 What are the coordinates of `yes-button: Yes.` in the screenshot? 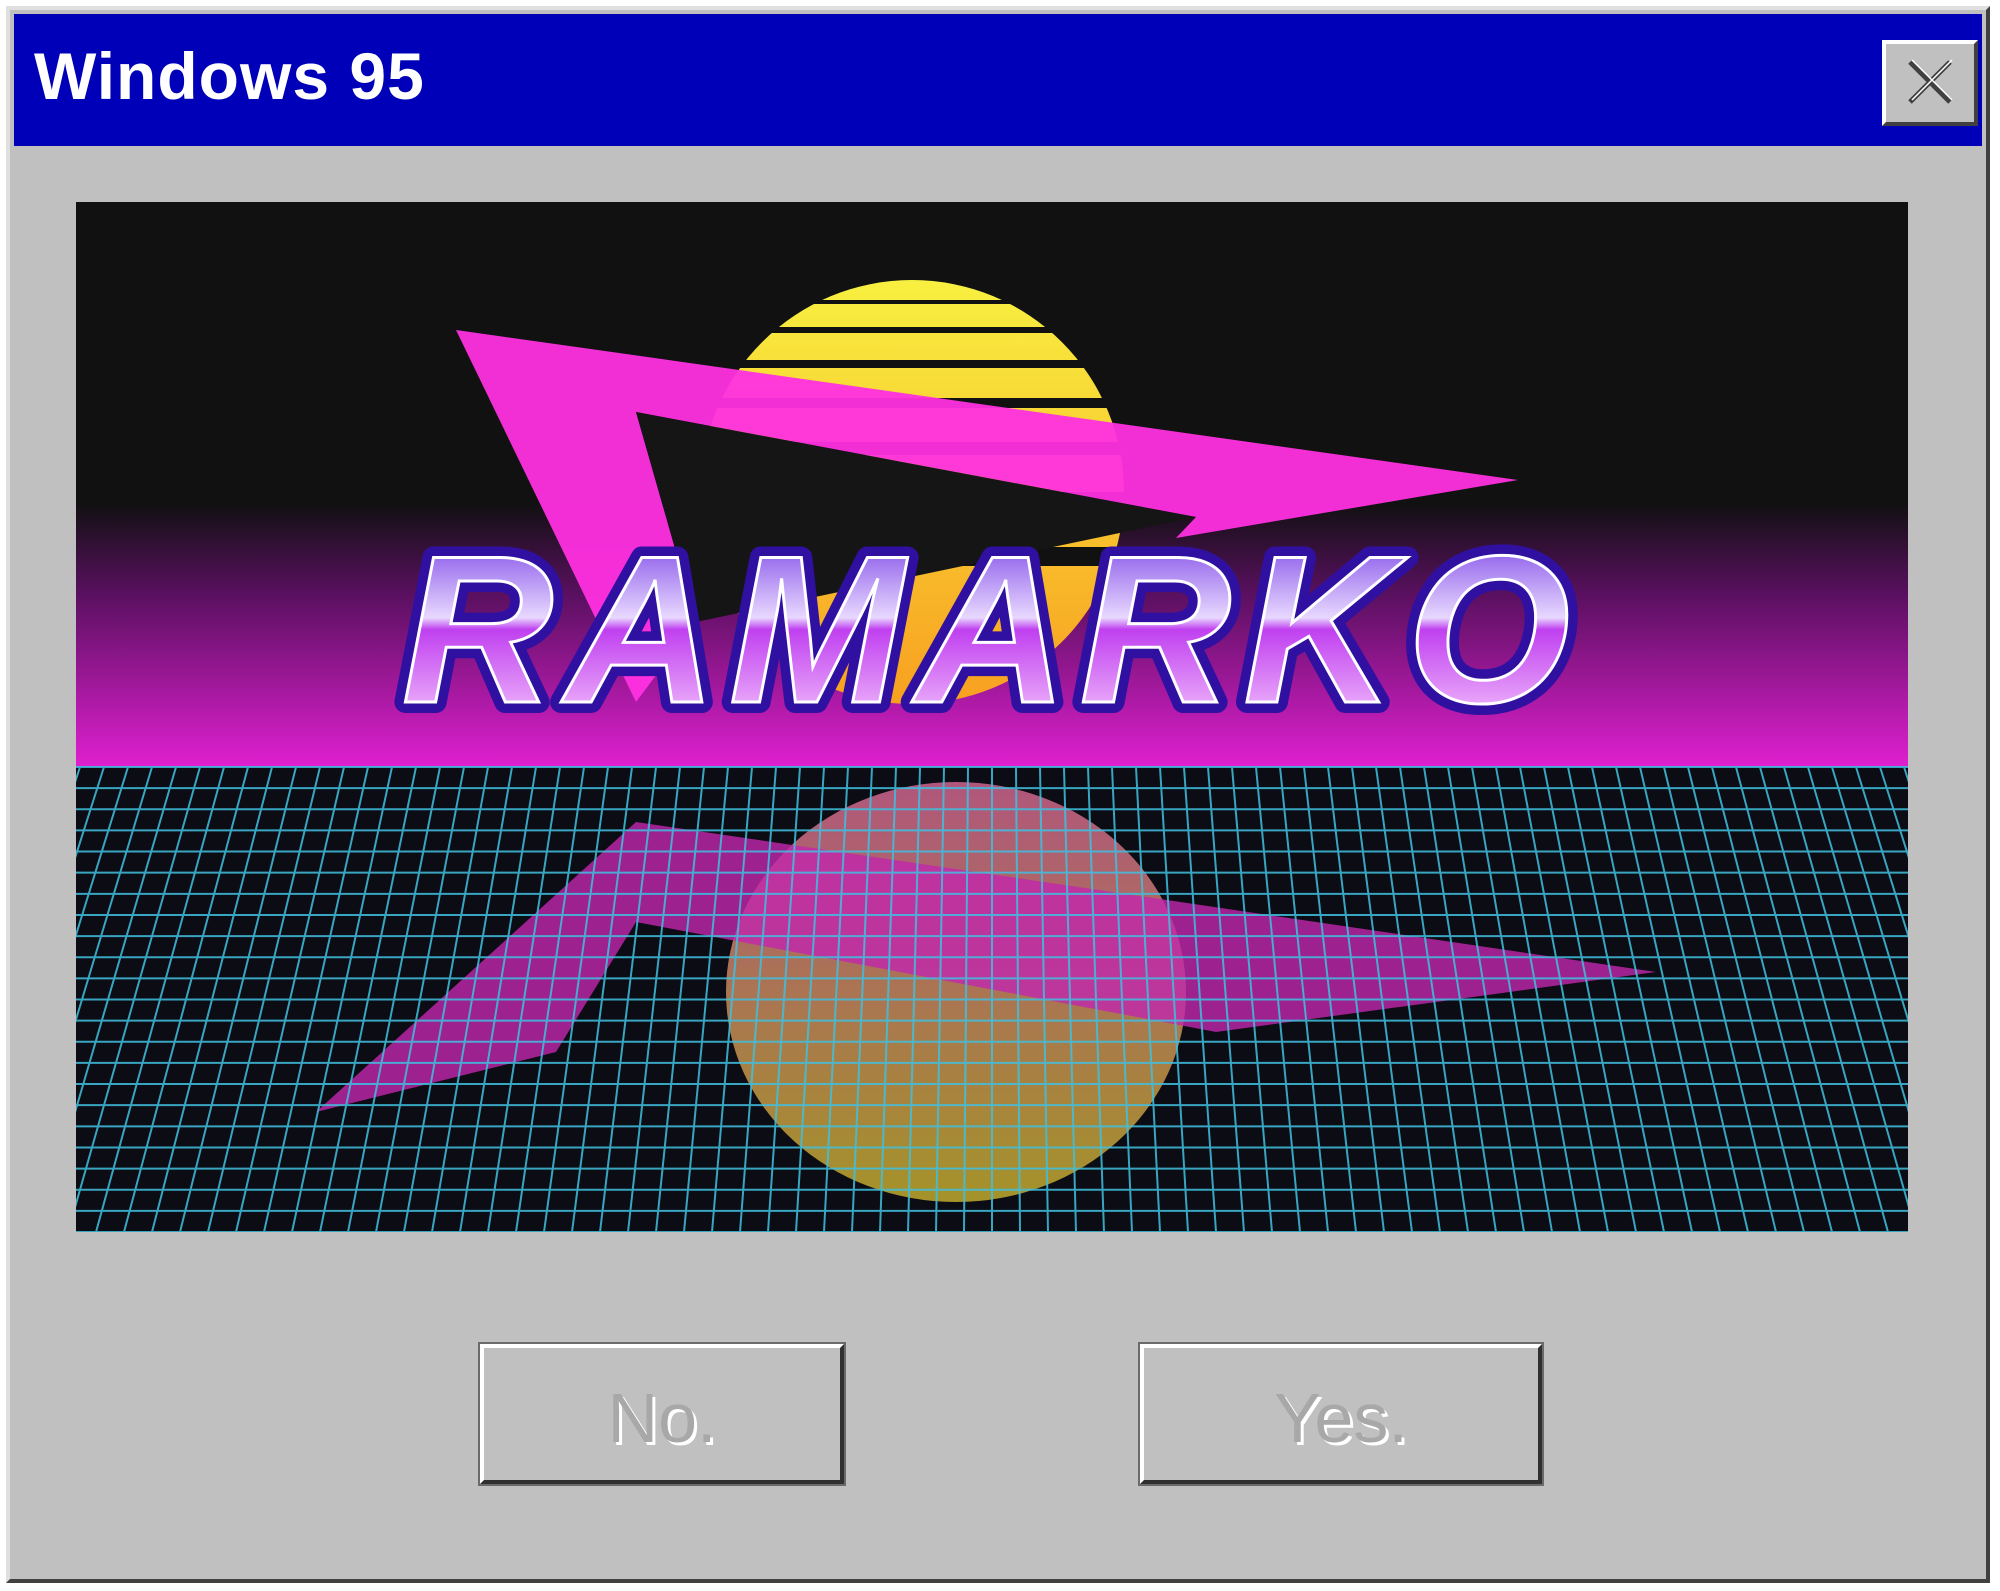 It's located at (1341, 1414).